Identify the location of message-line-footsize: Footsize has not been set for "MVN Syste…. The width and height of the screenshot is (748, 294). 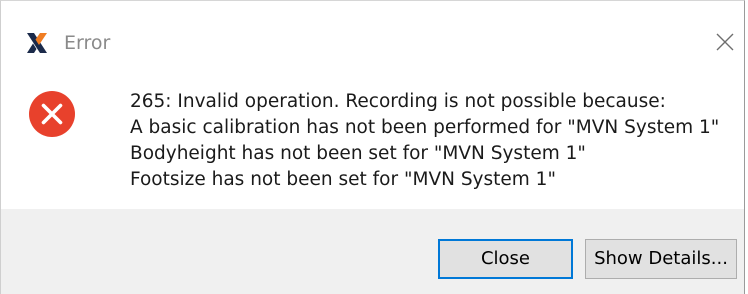
(343, 179).